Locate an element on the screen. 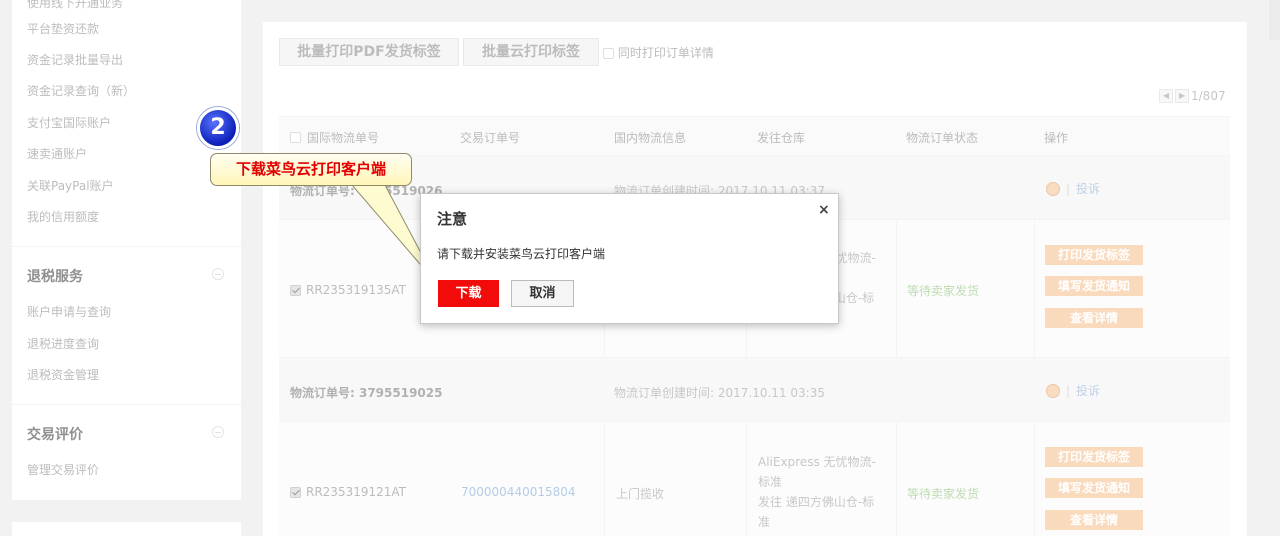 The height and width of the screenshot is (536, 1280). download-button: 下载 is located at coordinates (468, 293).